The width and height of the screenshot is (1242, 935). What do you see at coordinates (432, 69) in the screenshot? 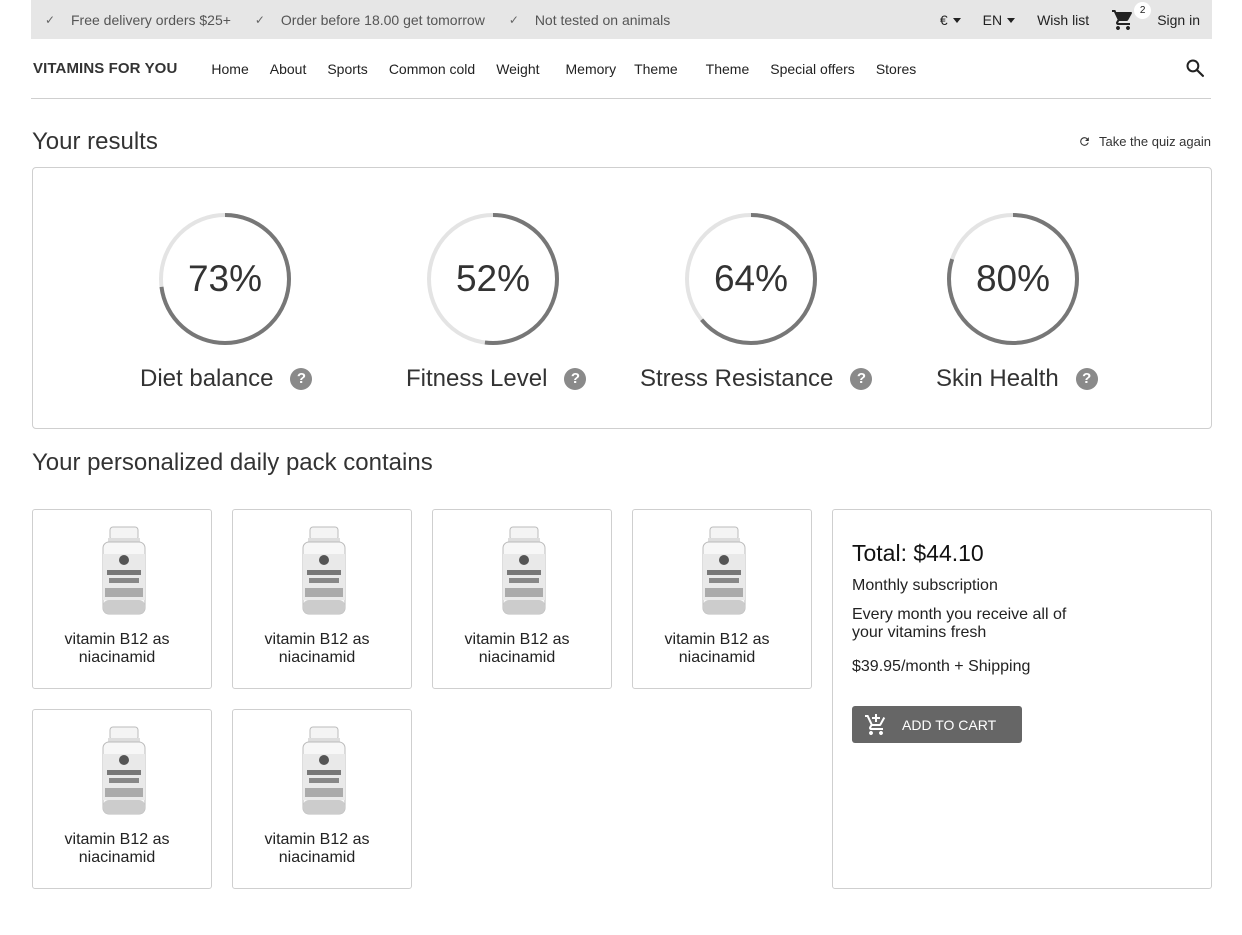
I see `nav-item-common-cold: Common cold` at bounding box center [432, 69].